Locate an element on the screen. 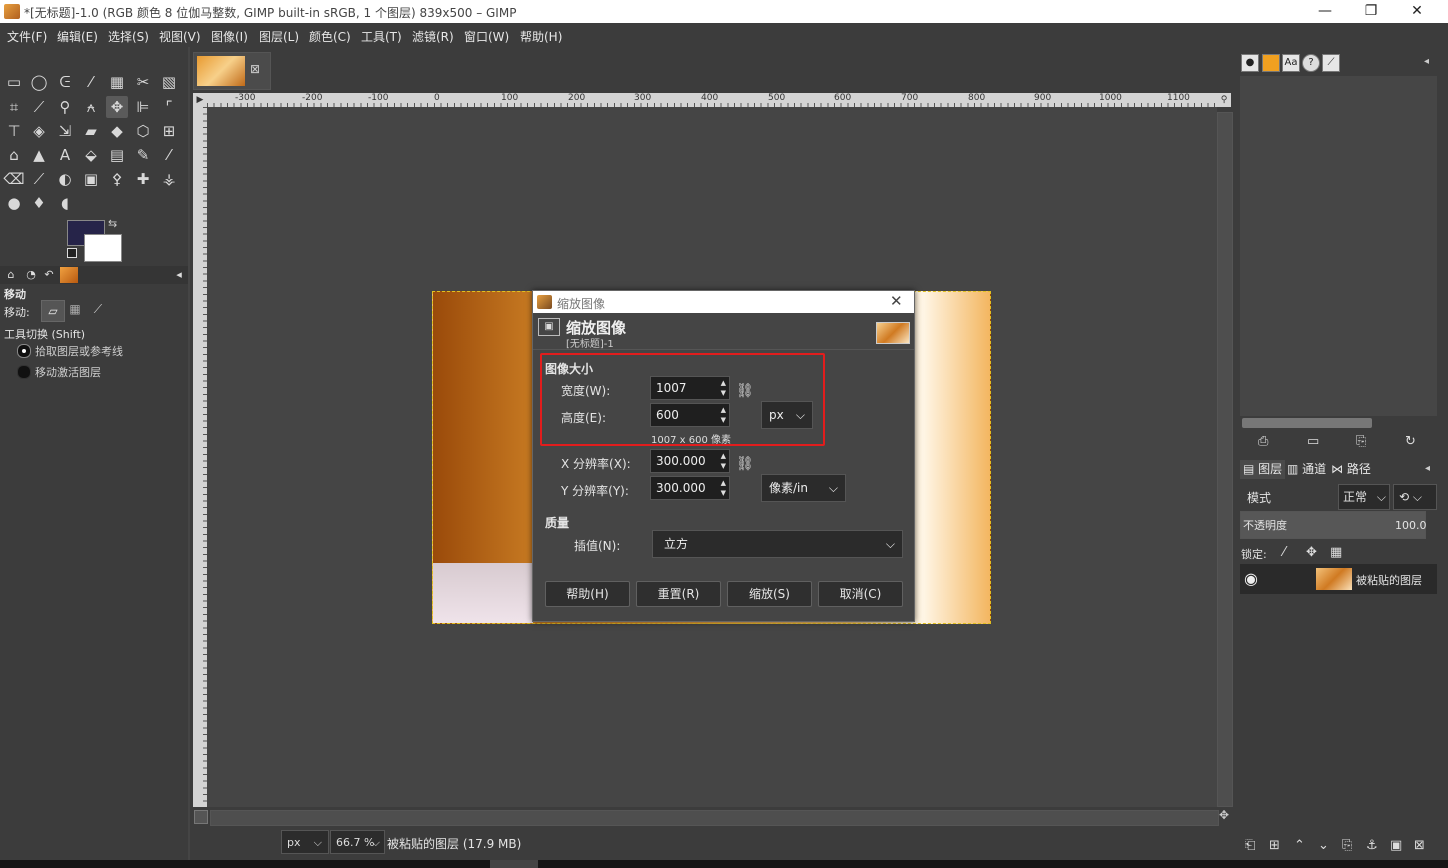 The image size is (1448, 868). tool-options-tab-icon: ⌂ is located at coordinates (11, 275).